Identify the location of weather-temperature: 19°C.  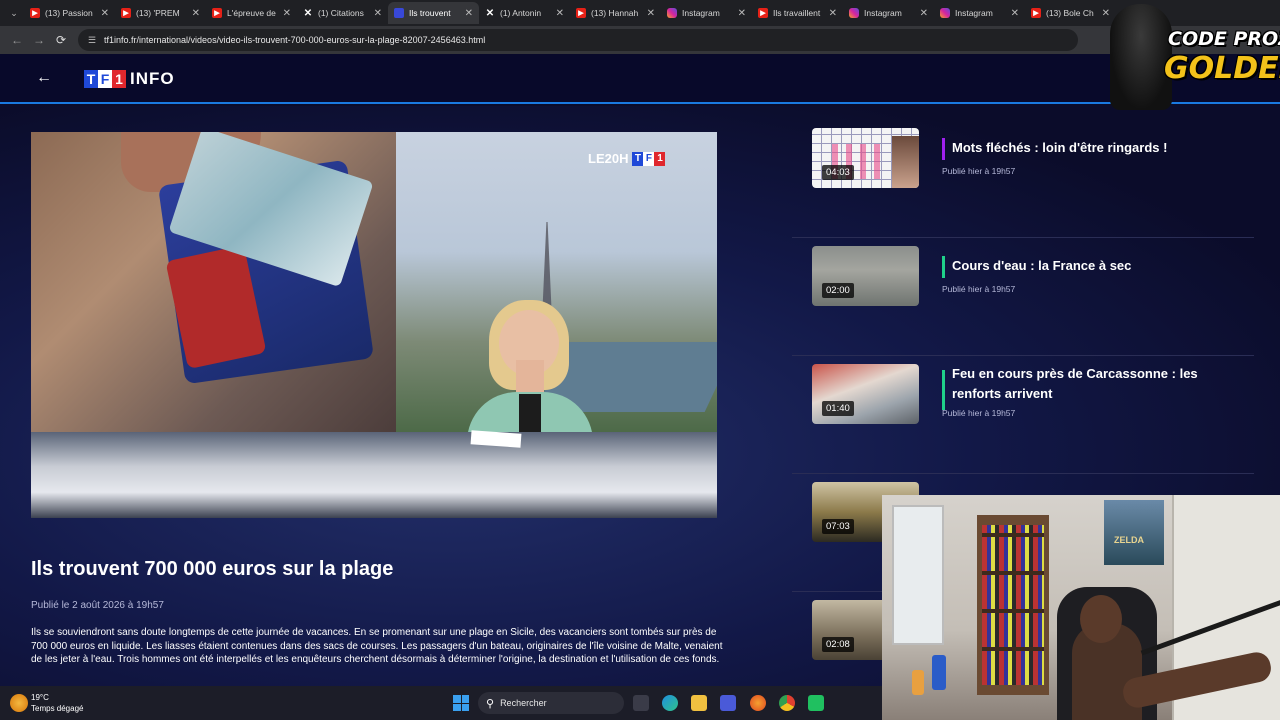
(40, 697).